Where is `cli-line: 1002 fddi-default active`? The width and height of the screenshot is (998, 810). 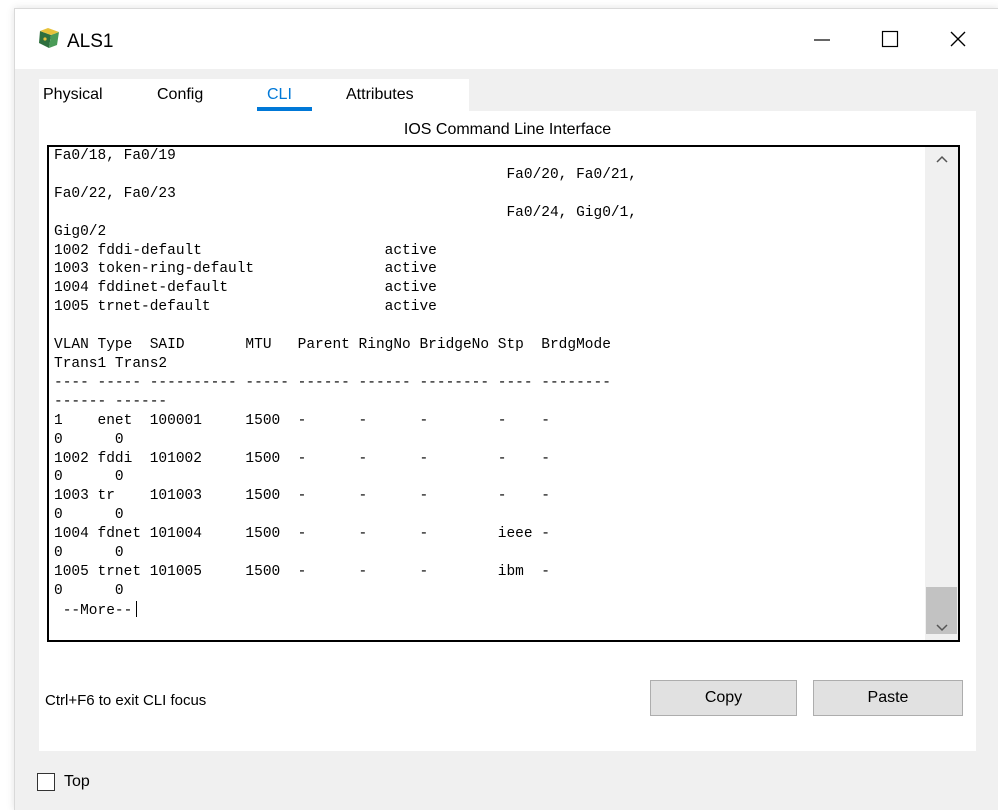 cli-line: 1002 fddi-default active is located at coordinates (245, 250).